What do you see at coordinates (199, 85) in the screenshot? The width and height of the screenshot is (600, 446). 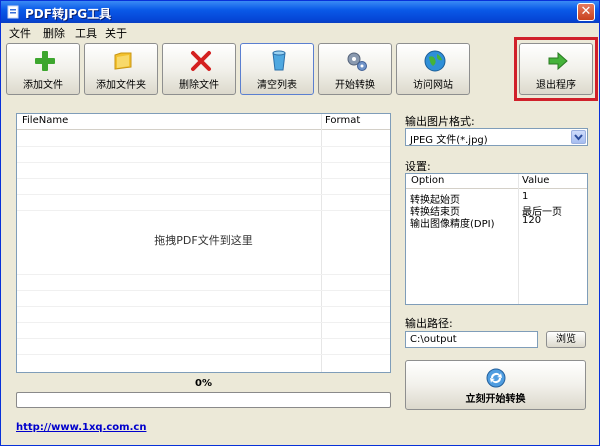 I see `delete-file-label: 删除文件` at bounding box center [199, 85].